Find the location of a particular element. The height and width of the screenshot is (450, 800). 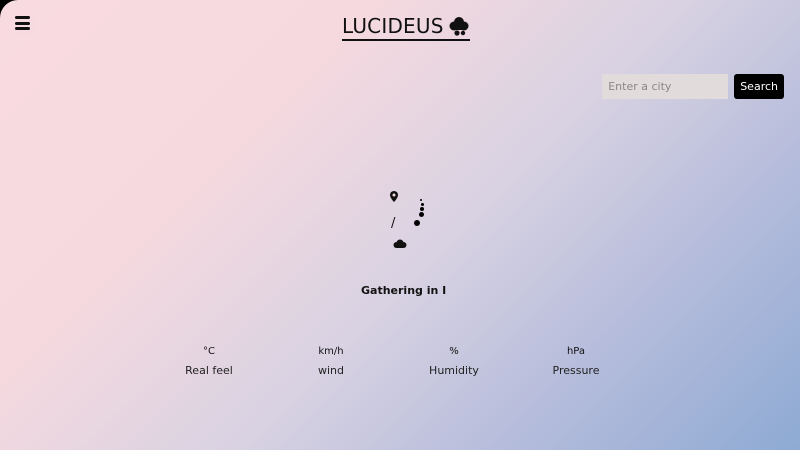

stat-unit: hPa is located at coordinates (576, 351).